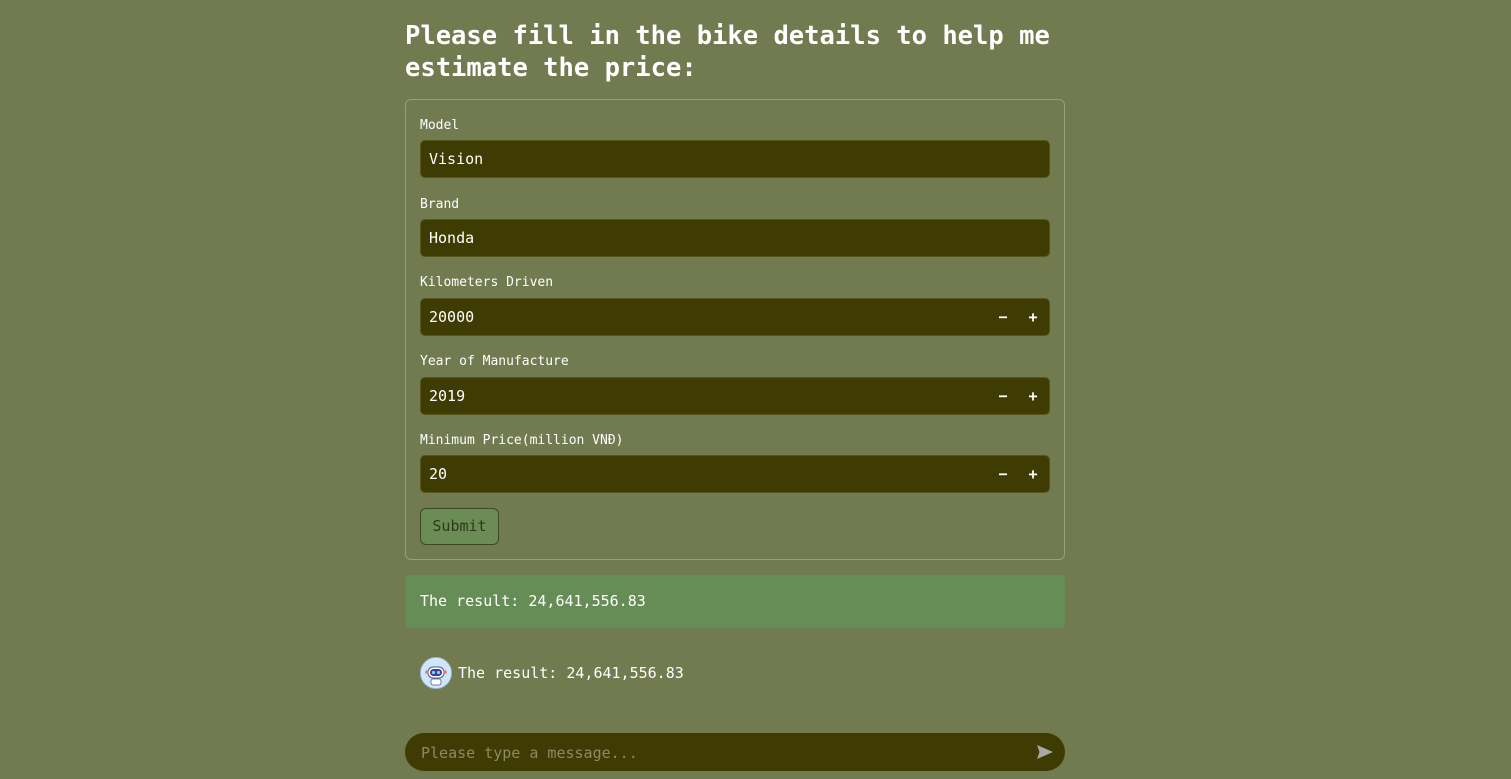 This screenshot has height=779, width=1511. I want to click on year-label: Year of Manufacture, so click(494, 361).